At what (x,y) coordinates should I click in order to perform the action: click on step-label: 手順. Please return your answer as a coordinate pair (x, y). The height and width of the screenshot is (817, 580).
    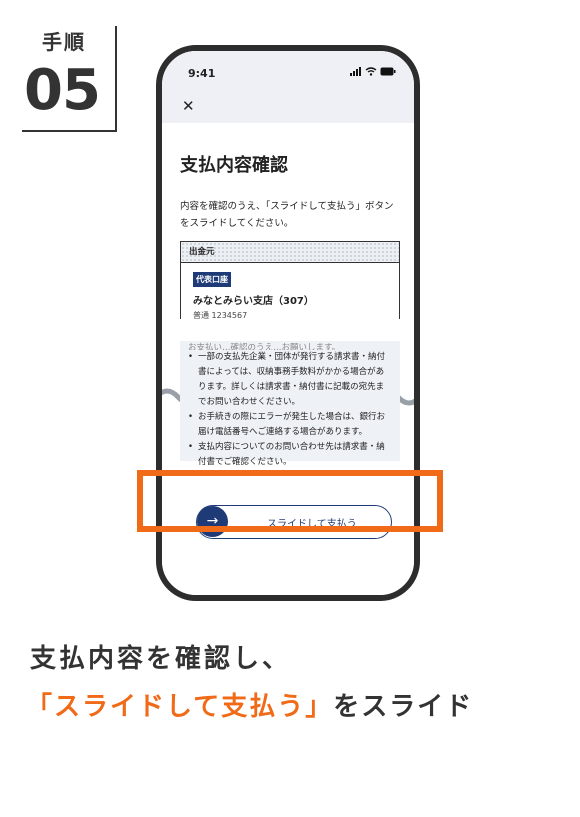
    Looking at the image, I should click on (64, 42).